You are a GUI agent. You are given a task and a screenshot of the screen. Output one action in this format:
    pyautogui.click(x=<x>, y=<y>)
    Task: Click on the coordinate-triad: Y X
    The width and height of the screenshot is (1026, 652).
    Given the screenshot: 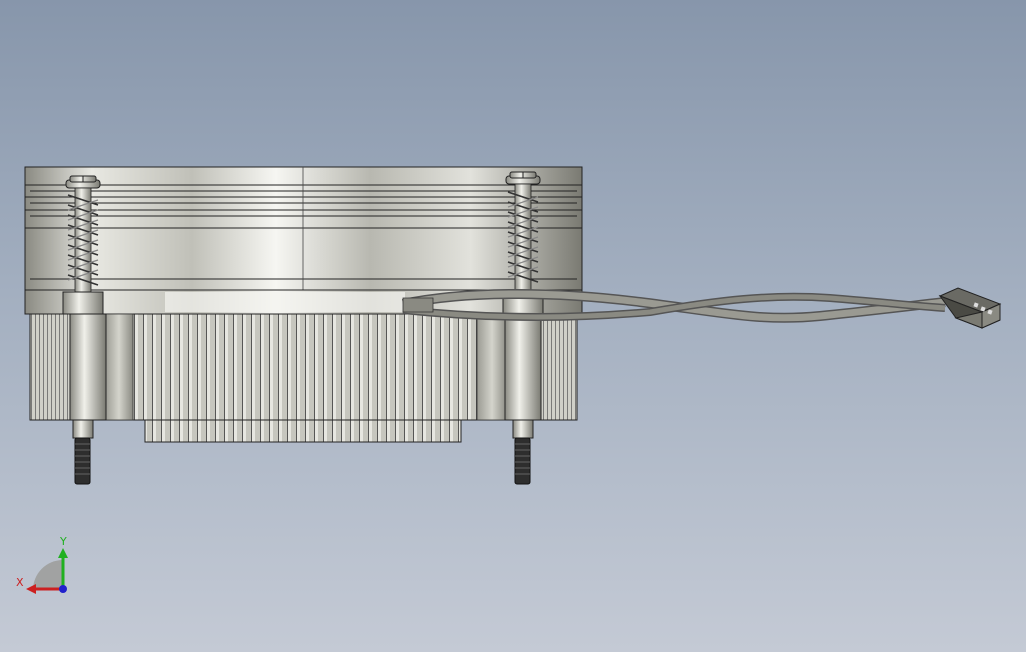 What is the action you would take?
    pyautogui.click(x=42, y=564)
    